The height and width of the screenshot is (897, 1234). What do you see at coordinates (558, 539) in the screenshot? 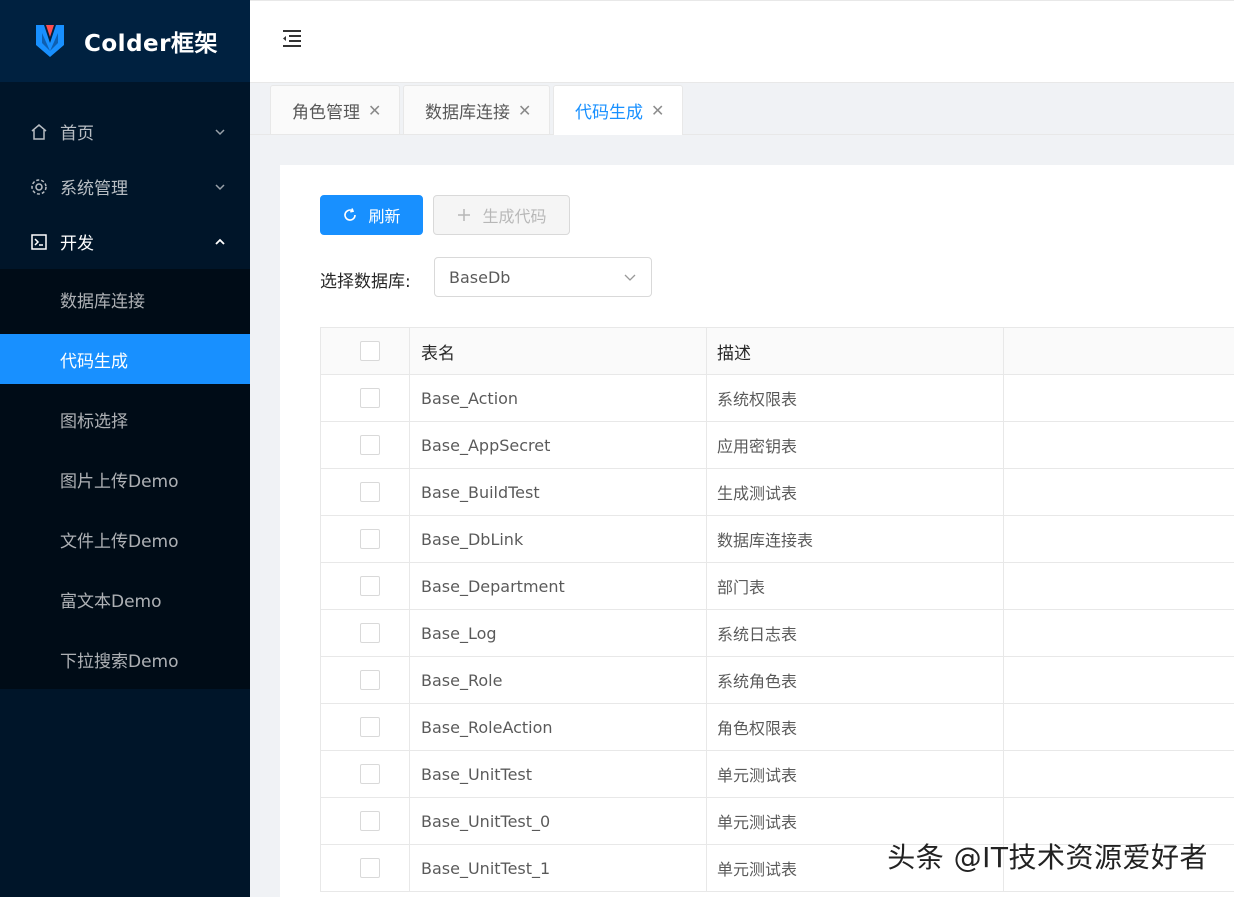
I see `table-name-cell: Base_DbLink` at bounding box center [558, 539].